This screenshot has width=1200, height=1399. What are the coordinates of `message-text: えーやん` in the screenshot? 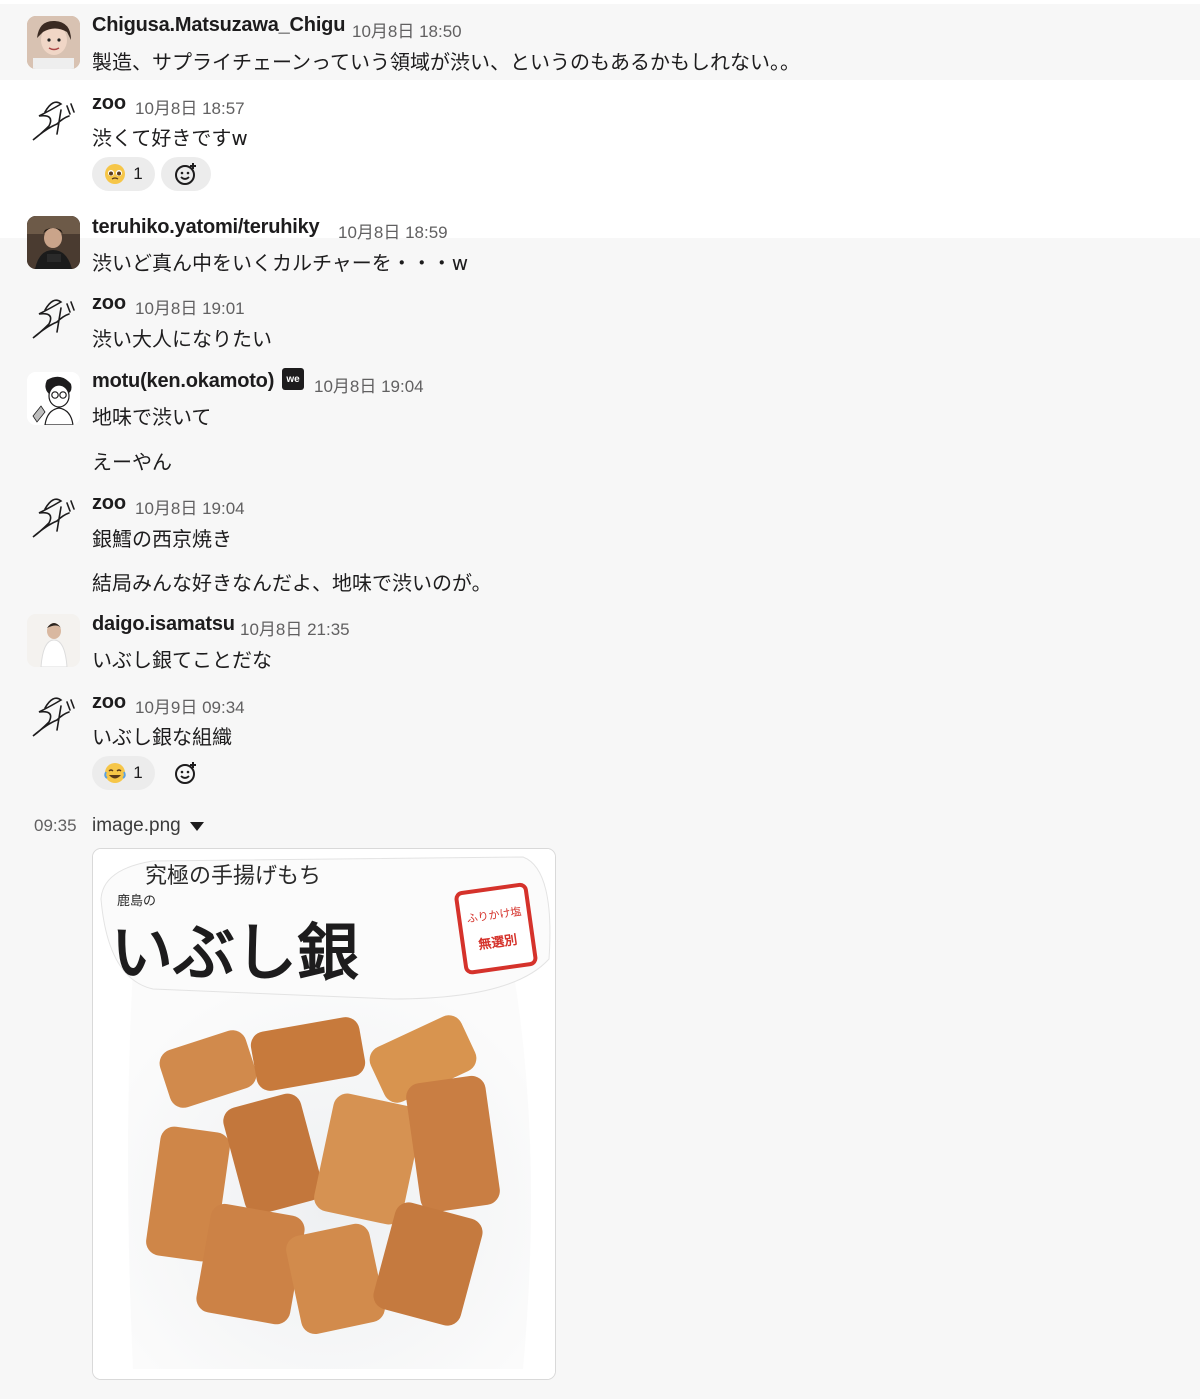 It's located at (132, 462).